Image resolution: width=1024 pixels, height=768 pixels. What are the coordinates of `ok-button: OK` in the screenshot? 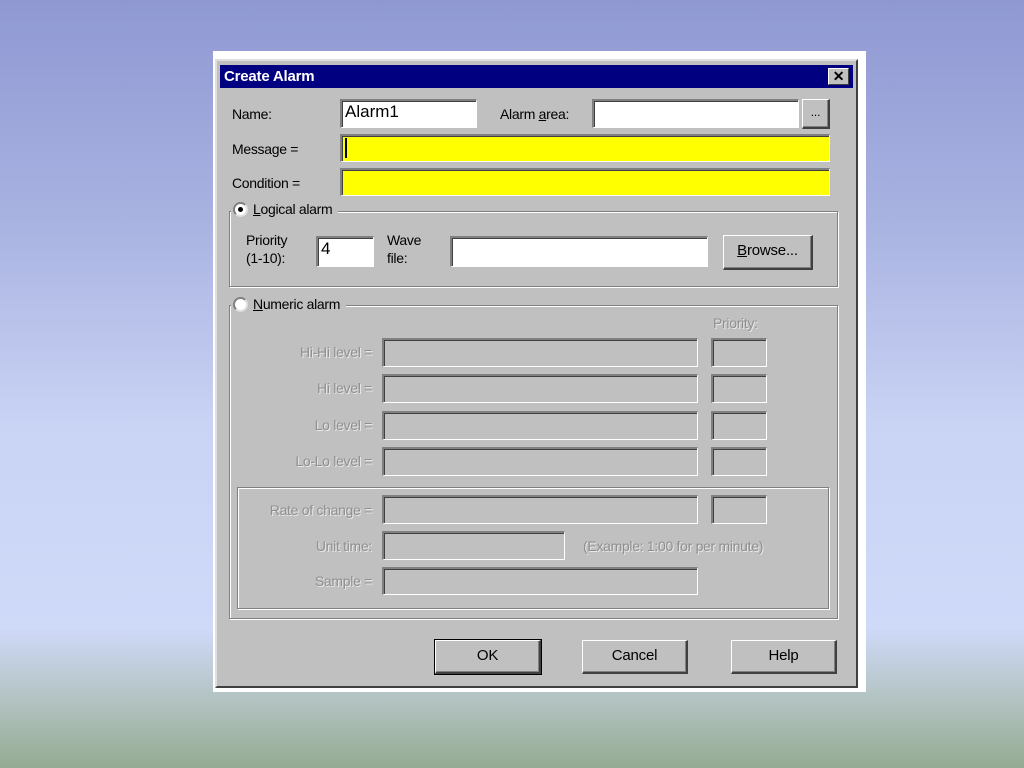 It's located at (488, 657).